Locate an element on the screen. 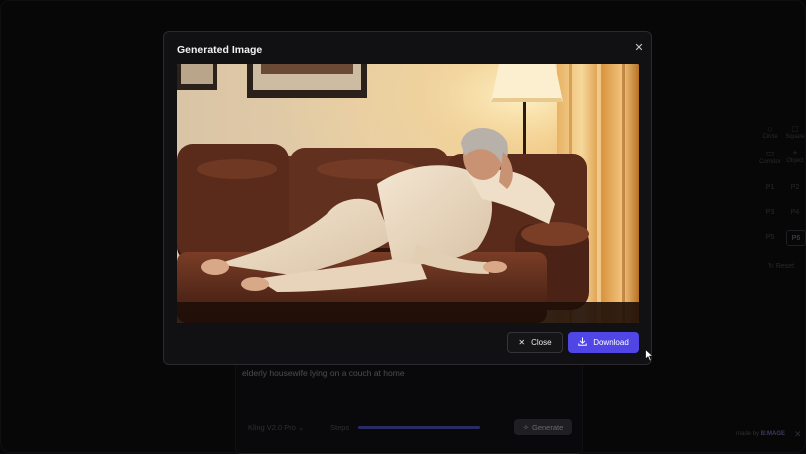 The width and height of the screenshot is (806, 454). close-button: ✕ Close is located at coordinates (535, 342).